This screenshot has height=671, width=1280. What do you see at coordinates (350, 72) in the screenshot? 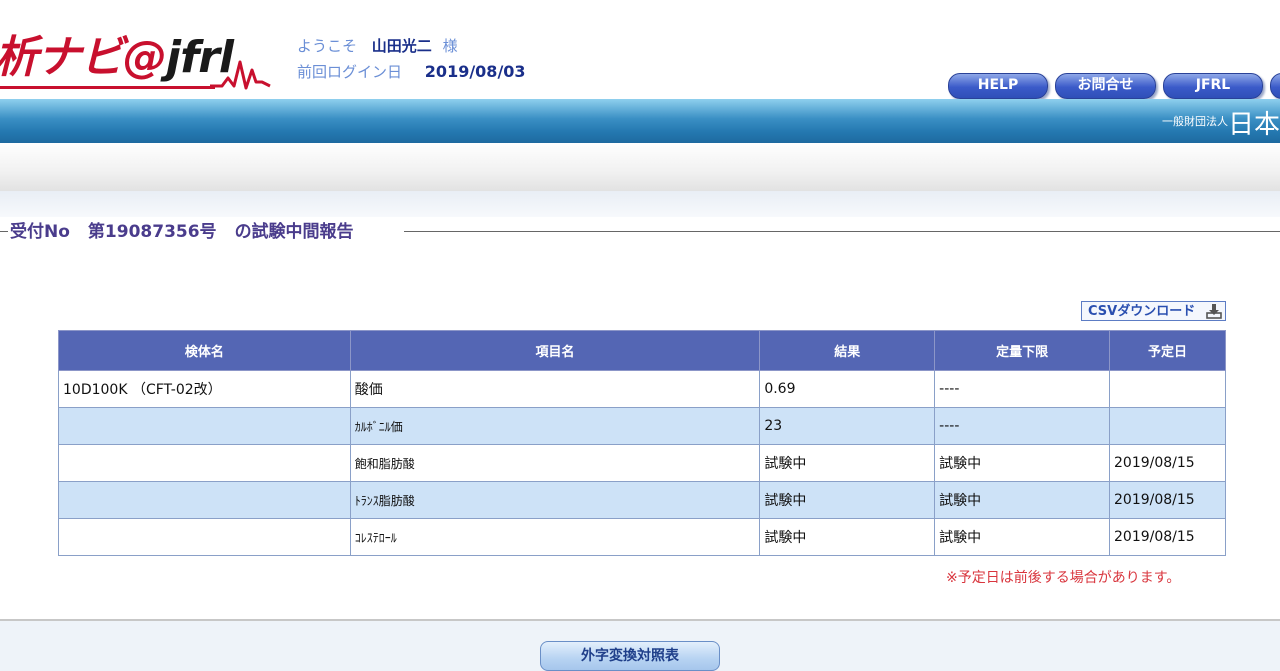
I see `last-login-label: 前回ログイン日` at bounding box center [350, 72].